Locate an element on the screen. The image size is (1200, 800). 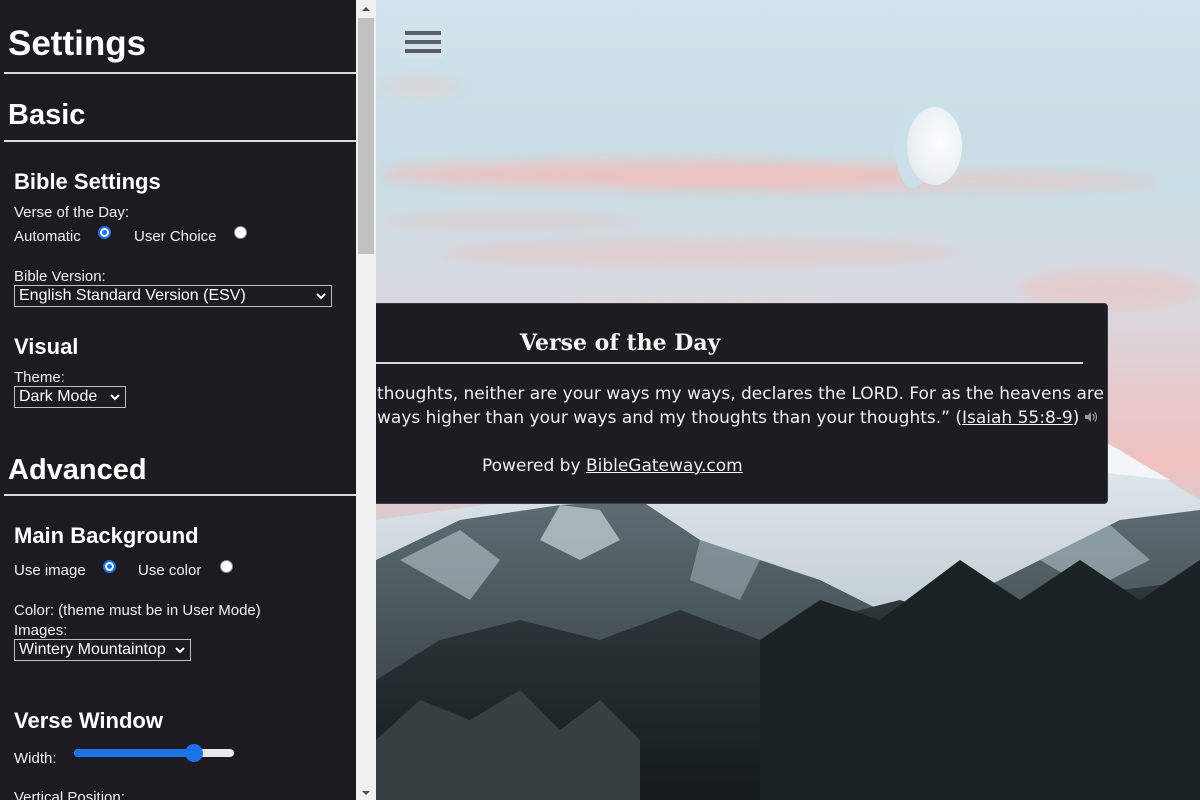
basic-divider is located at coordinates (180, 141).